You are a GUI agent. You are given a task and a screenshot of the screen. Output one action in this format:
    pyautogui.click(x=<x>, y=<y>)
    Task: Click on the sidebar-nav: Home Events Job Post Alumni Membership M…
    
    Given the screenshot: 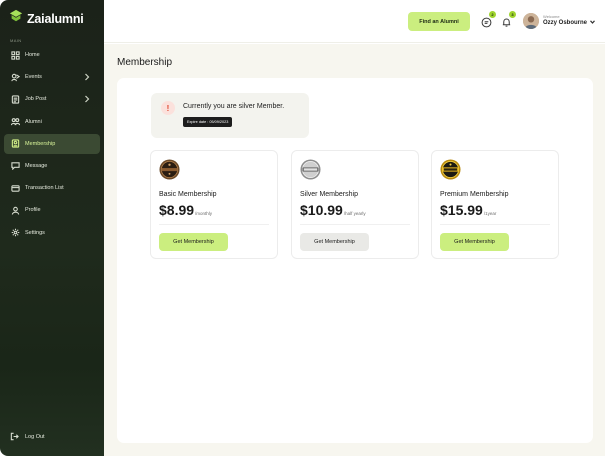 What is the action you would take?
    pyautogui.click(x=52, y=145)
    